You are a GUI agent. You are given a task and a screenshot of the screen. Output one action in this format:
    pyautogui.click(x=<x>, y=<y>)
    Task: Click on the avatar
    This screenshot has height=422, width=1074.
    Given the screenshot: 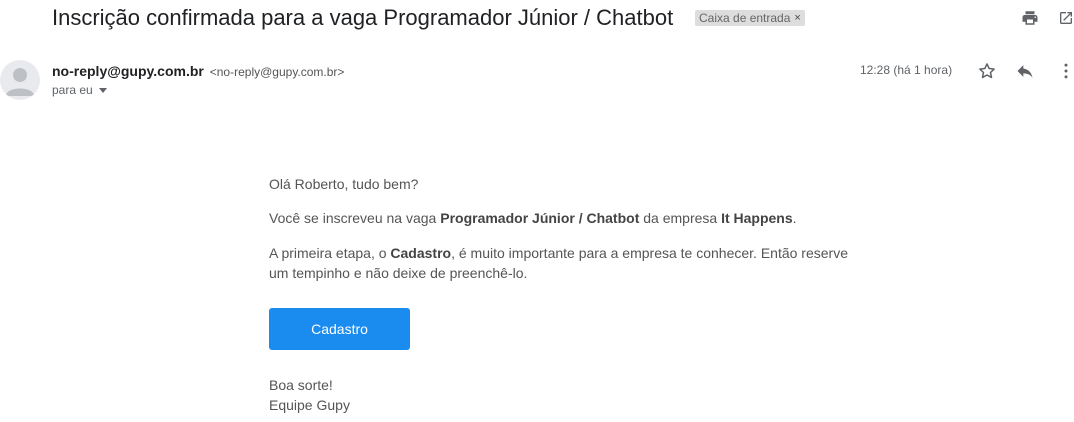 What is the action you would take?
    pyautogui.click(x=20, y=80)
    